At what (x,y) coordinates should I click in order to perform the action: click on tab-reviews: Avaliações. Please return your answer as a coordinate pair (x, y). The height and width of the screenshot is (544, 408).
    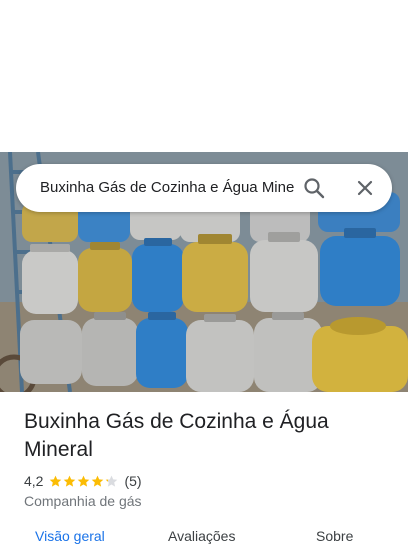
    Looking at the image, I should click on (201, 536).